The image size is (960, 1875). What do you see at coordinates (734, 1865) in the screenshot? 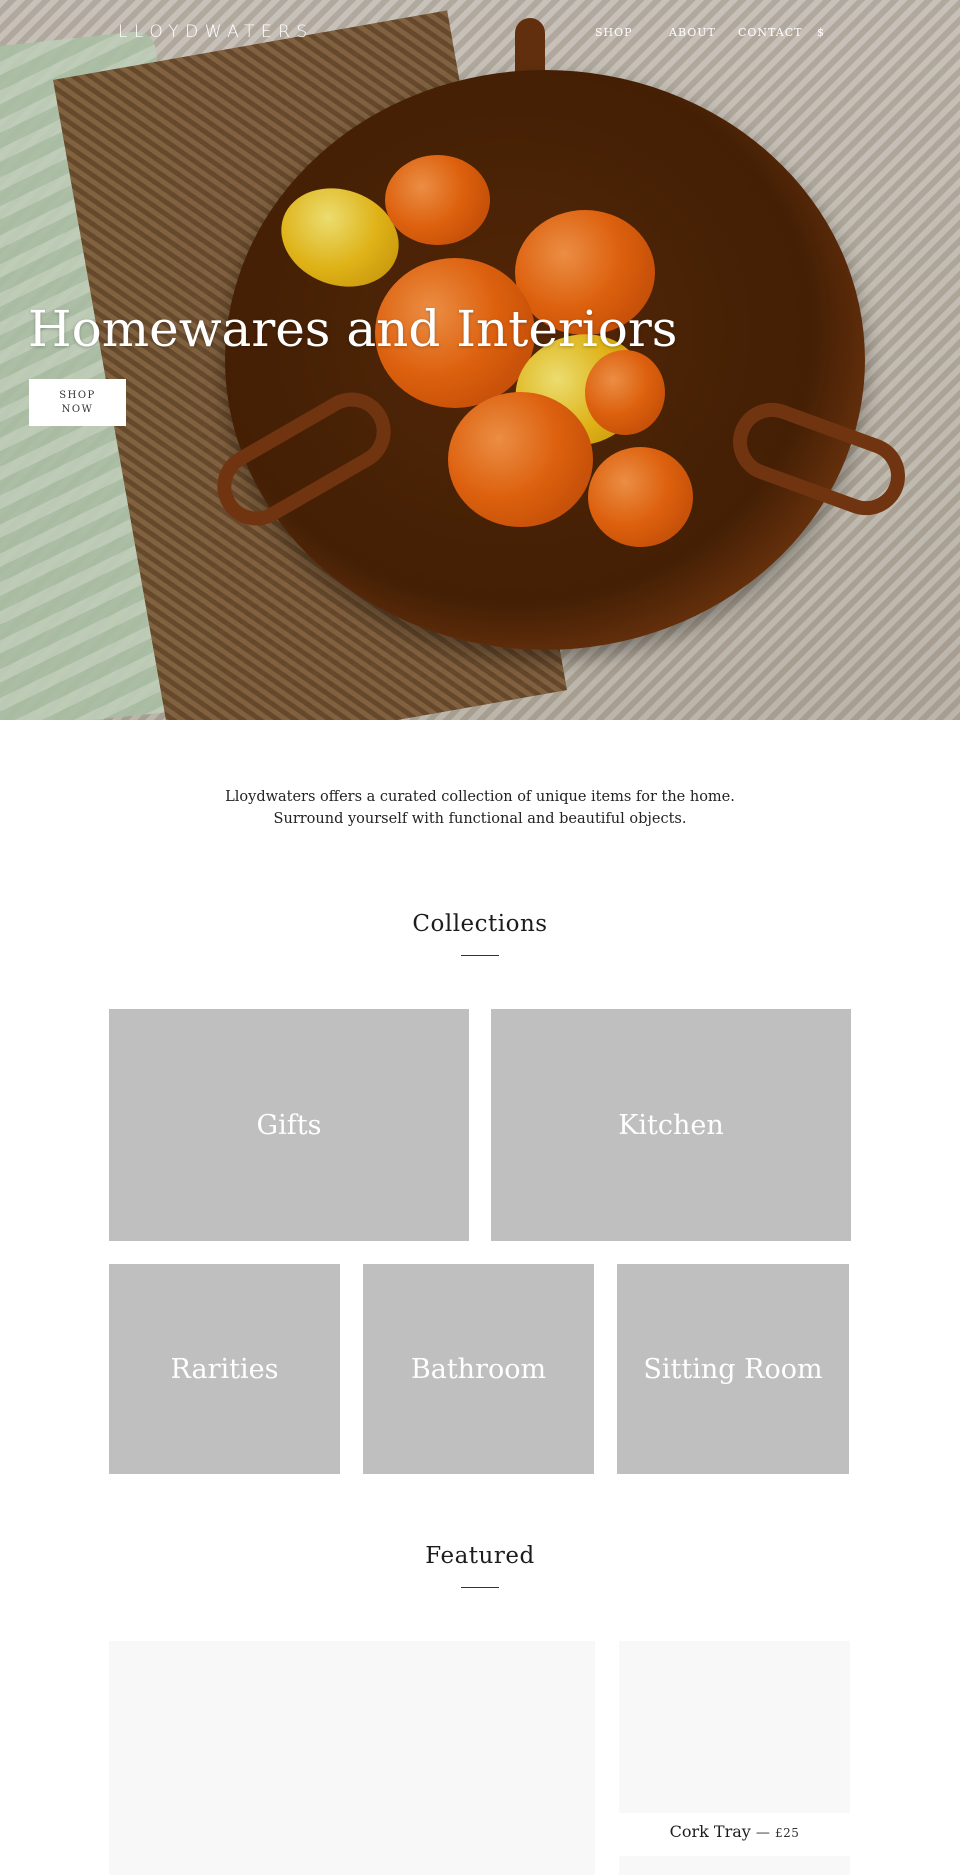
I see `featured-product-image-next` at bounding box center [734, 1865].